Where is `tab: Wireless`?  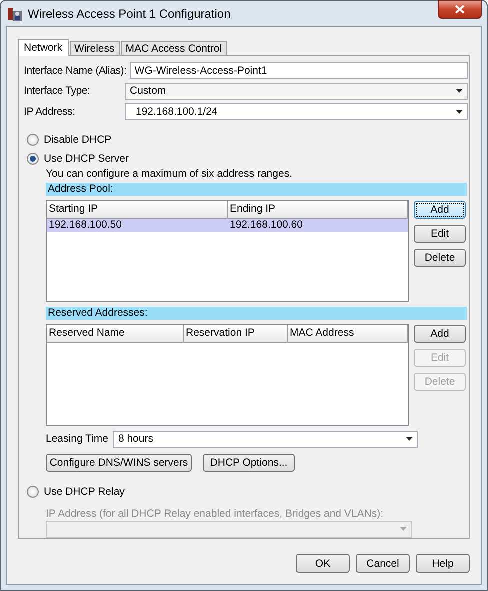 tab: Wireless is located at coordinates (95, 48).